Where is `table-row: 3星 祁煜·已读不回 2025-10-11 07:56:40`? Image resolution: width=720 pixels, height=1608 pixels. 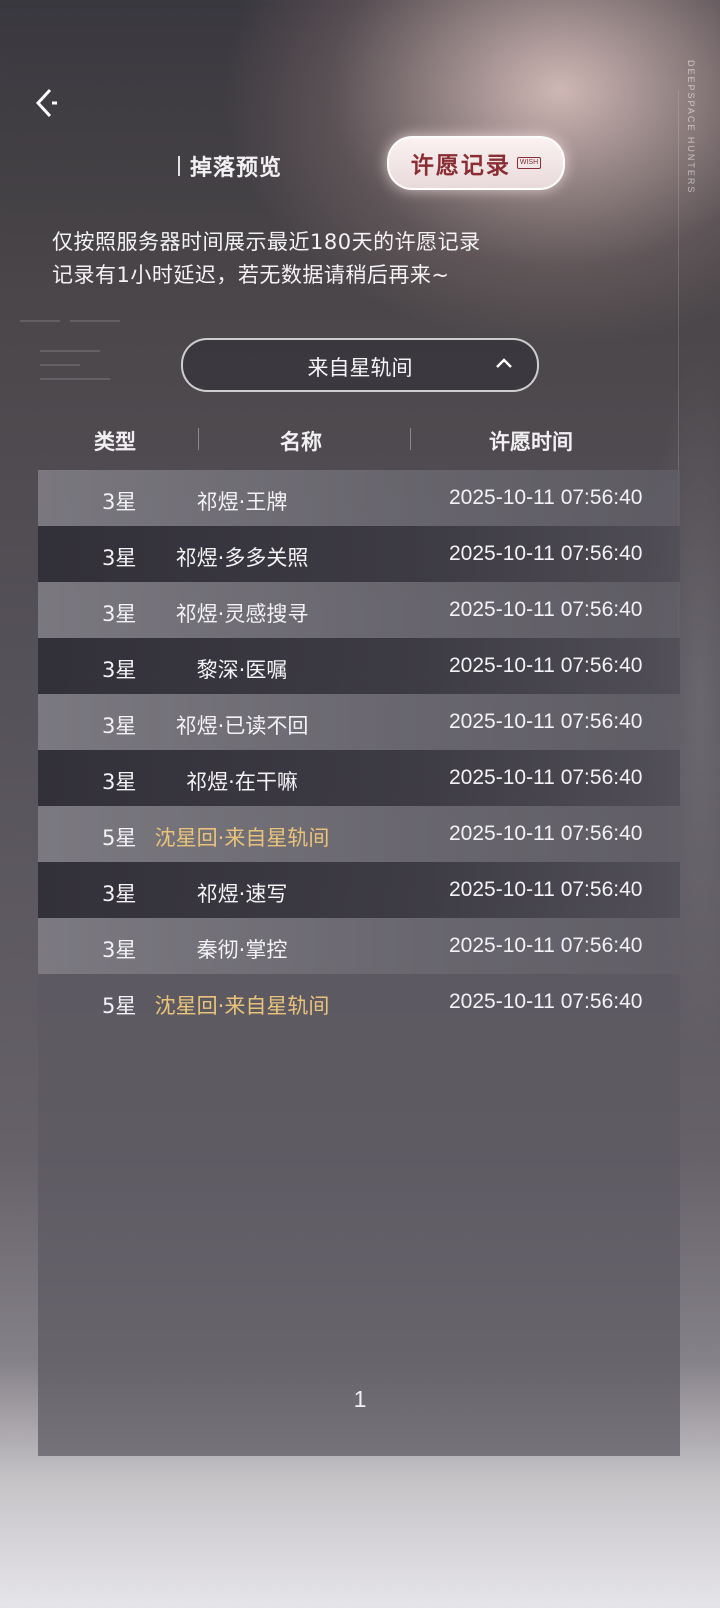 table-row: 3星 祁煜·已读不回 2025-10-11 07:56:40 is located at coordinates (359, 722).